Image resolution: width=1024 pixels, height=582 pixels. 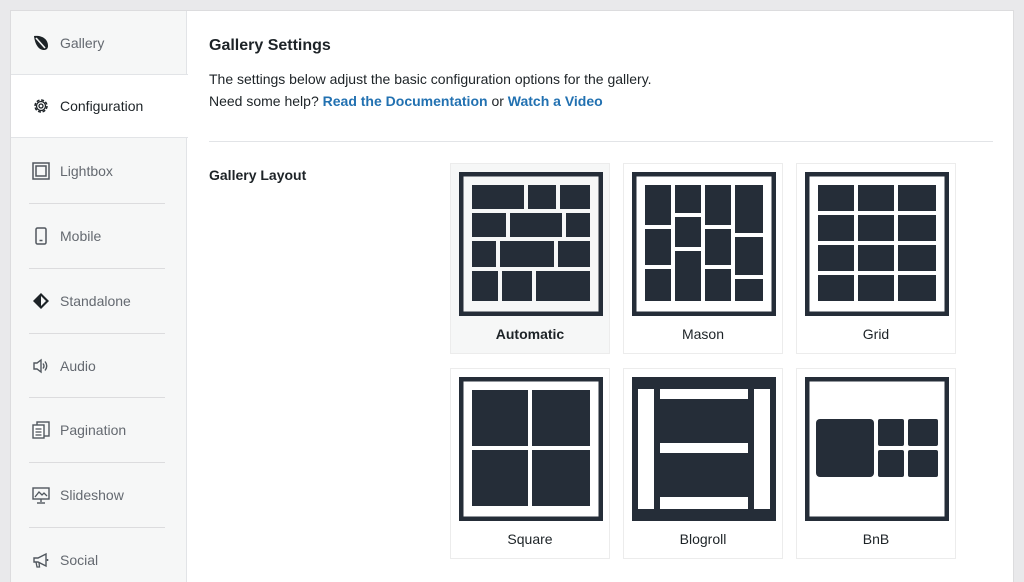 I want to click on bnb-layout-icon, so click(x=877, y=449).